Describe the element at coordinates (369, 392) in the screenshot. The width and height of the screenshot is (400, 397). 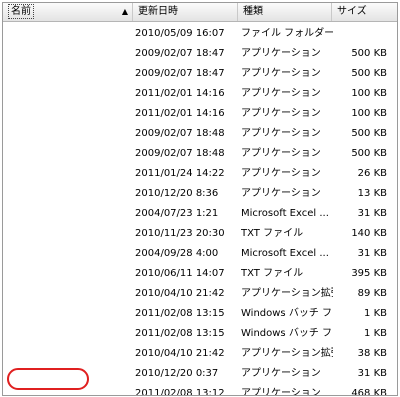
I see `file-size: 468 KB` at that location.